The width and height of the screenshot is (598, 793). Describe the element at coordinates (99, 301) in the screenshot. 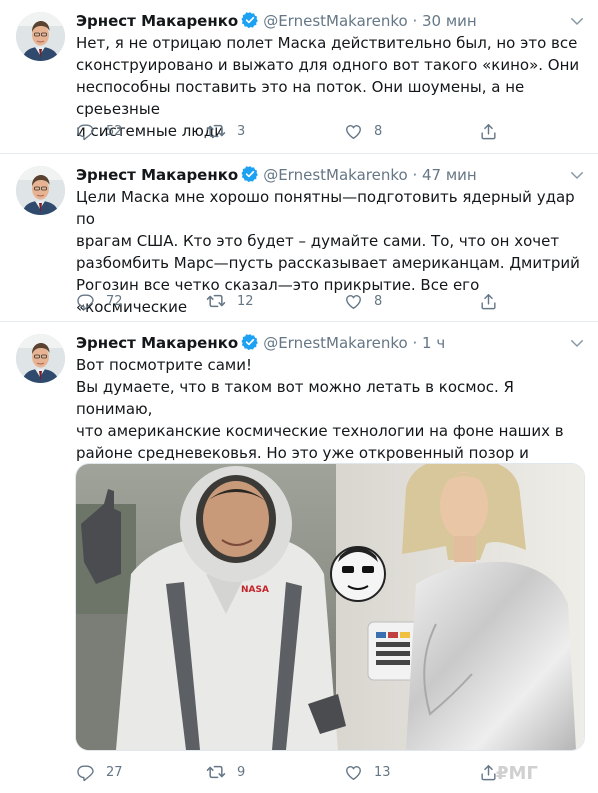

I see `reply-button: 72` at that location.